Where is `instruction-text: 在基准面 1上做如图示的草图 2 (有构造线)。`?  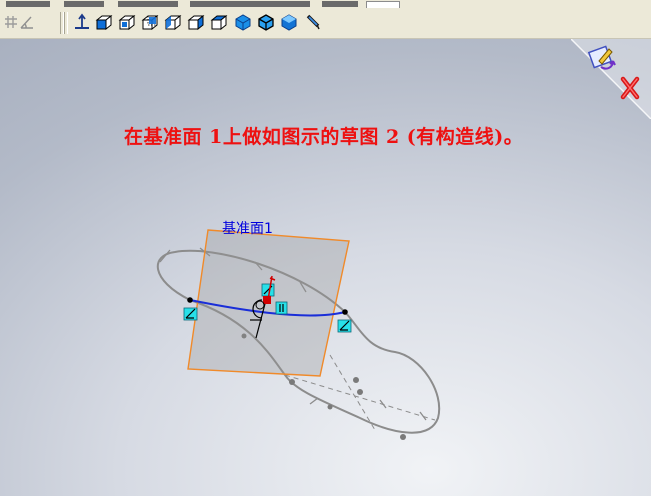 instruction-text: 在基准面 1上做如图示的草图 2 (有构造线)。 is located at coordinates (324, 137).